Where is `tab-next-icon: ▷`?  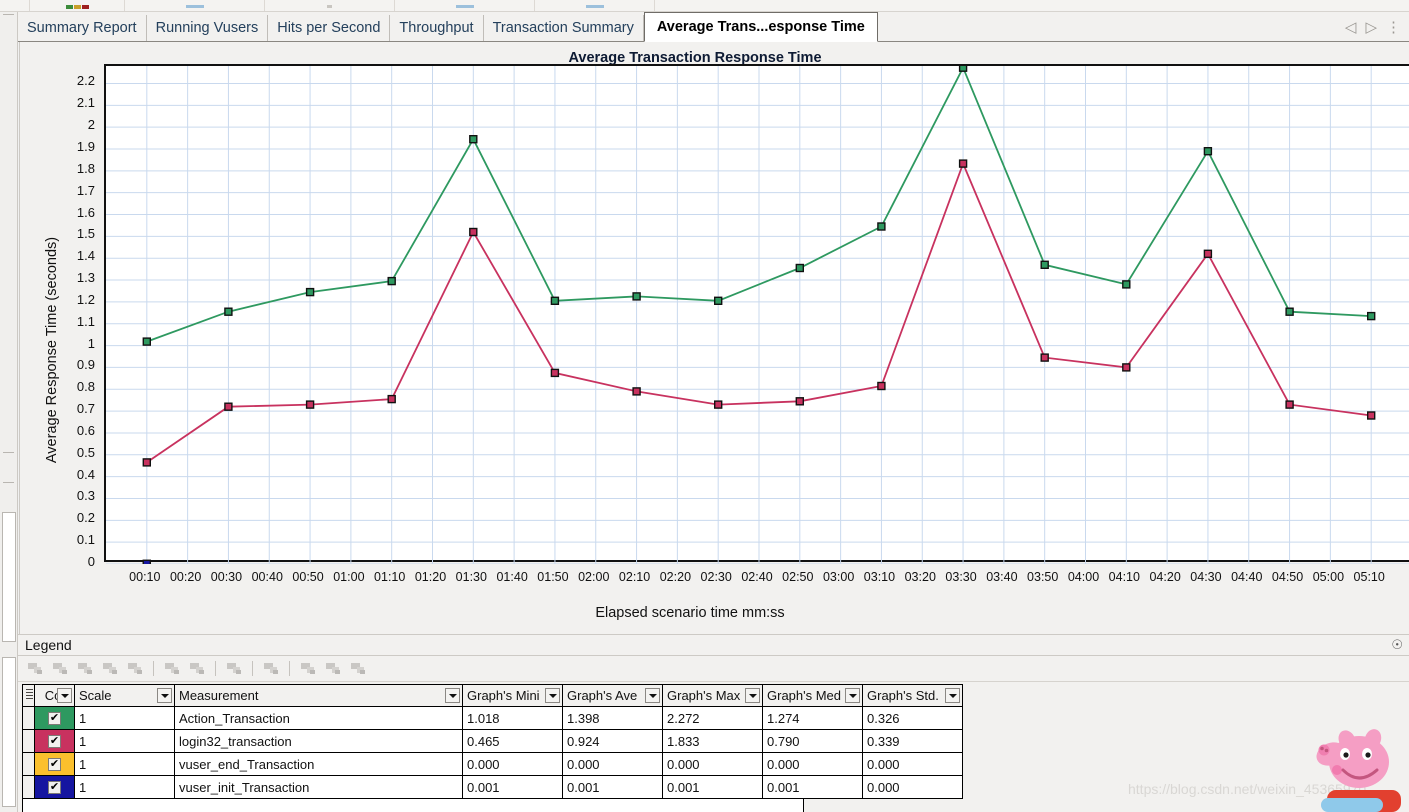 tab-next-icon: ▷ is located at coordinates (1371, 27).